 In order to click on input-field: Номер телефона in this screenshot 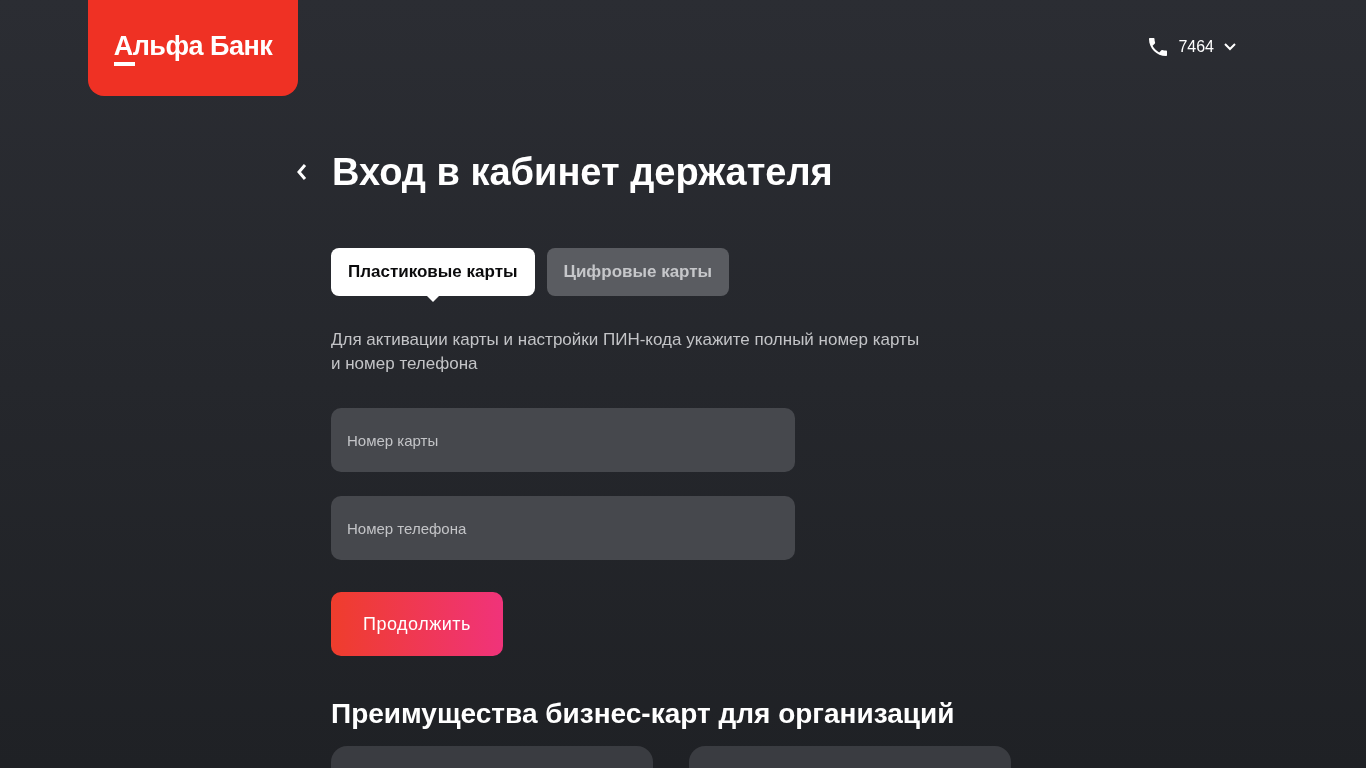, I will do `click(563, 528)`.